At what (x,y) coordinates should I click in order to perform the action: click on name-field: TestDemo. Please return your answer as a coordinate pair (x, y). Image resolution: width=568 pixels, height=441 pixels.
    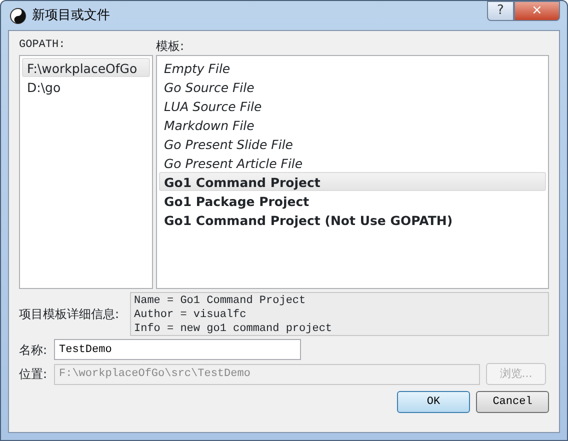
    Looking at the image, I should click on (177, 349).